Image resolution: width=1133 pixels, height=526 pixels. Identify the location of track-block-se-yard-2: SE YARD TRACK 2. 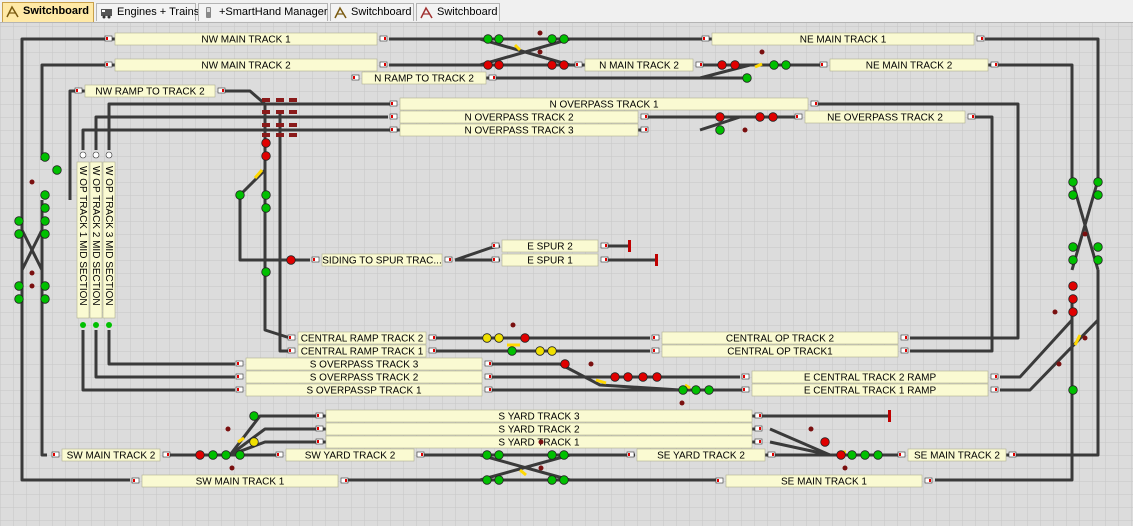
(701, 455).